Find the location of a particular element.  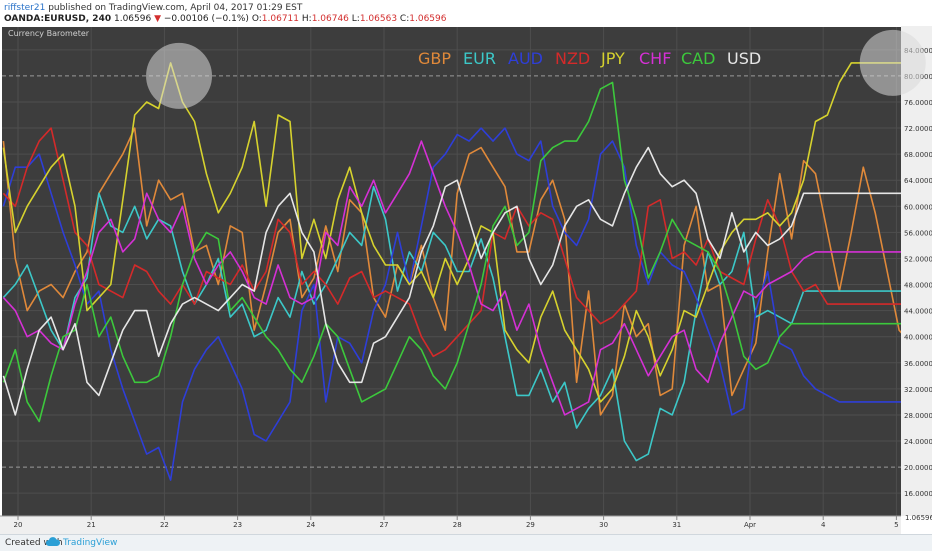

y-tick-label: 44.0000 is located at coordinates (918, 312).